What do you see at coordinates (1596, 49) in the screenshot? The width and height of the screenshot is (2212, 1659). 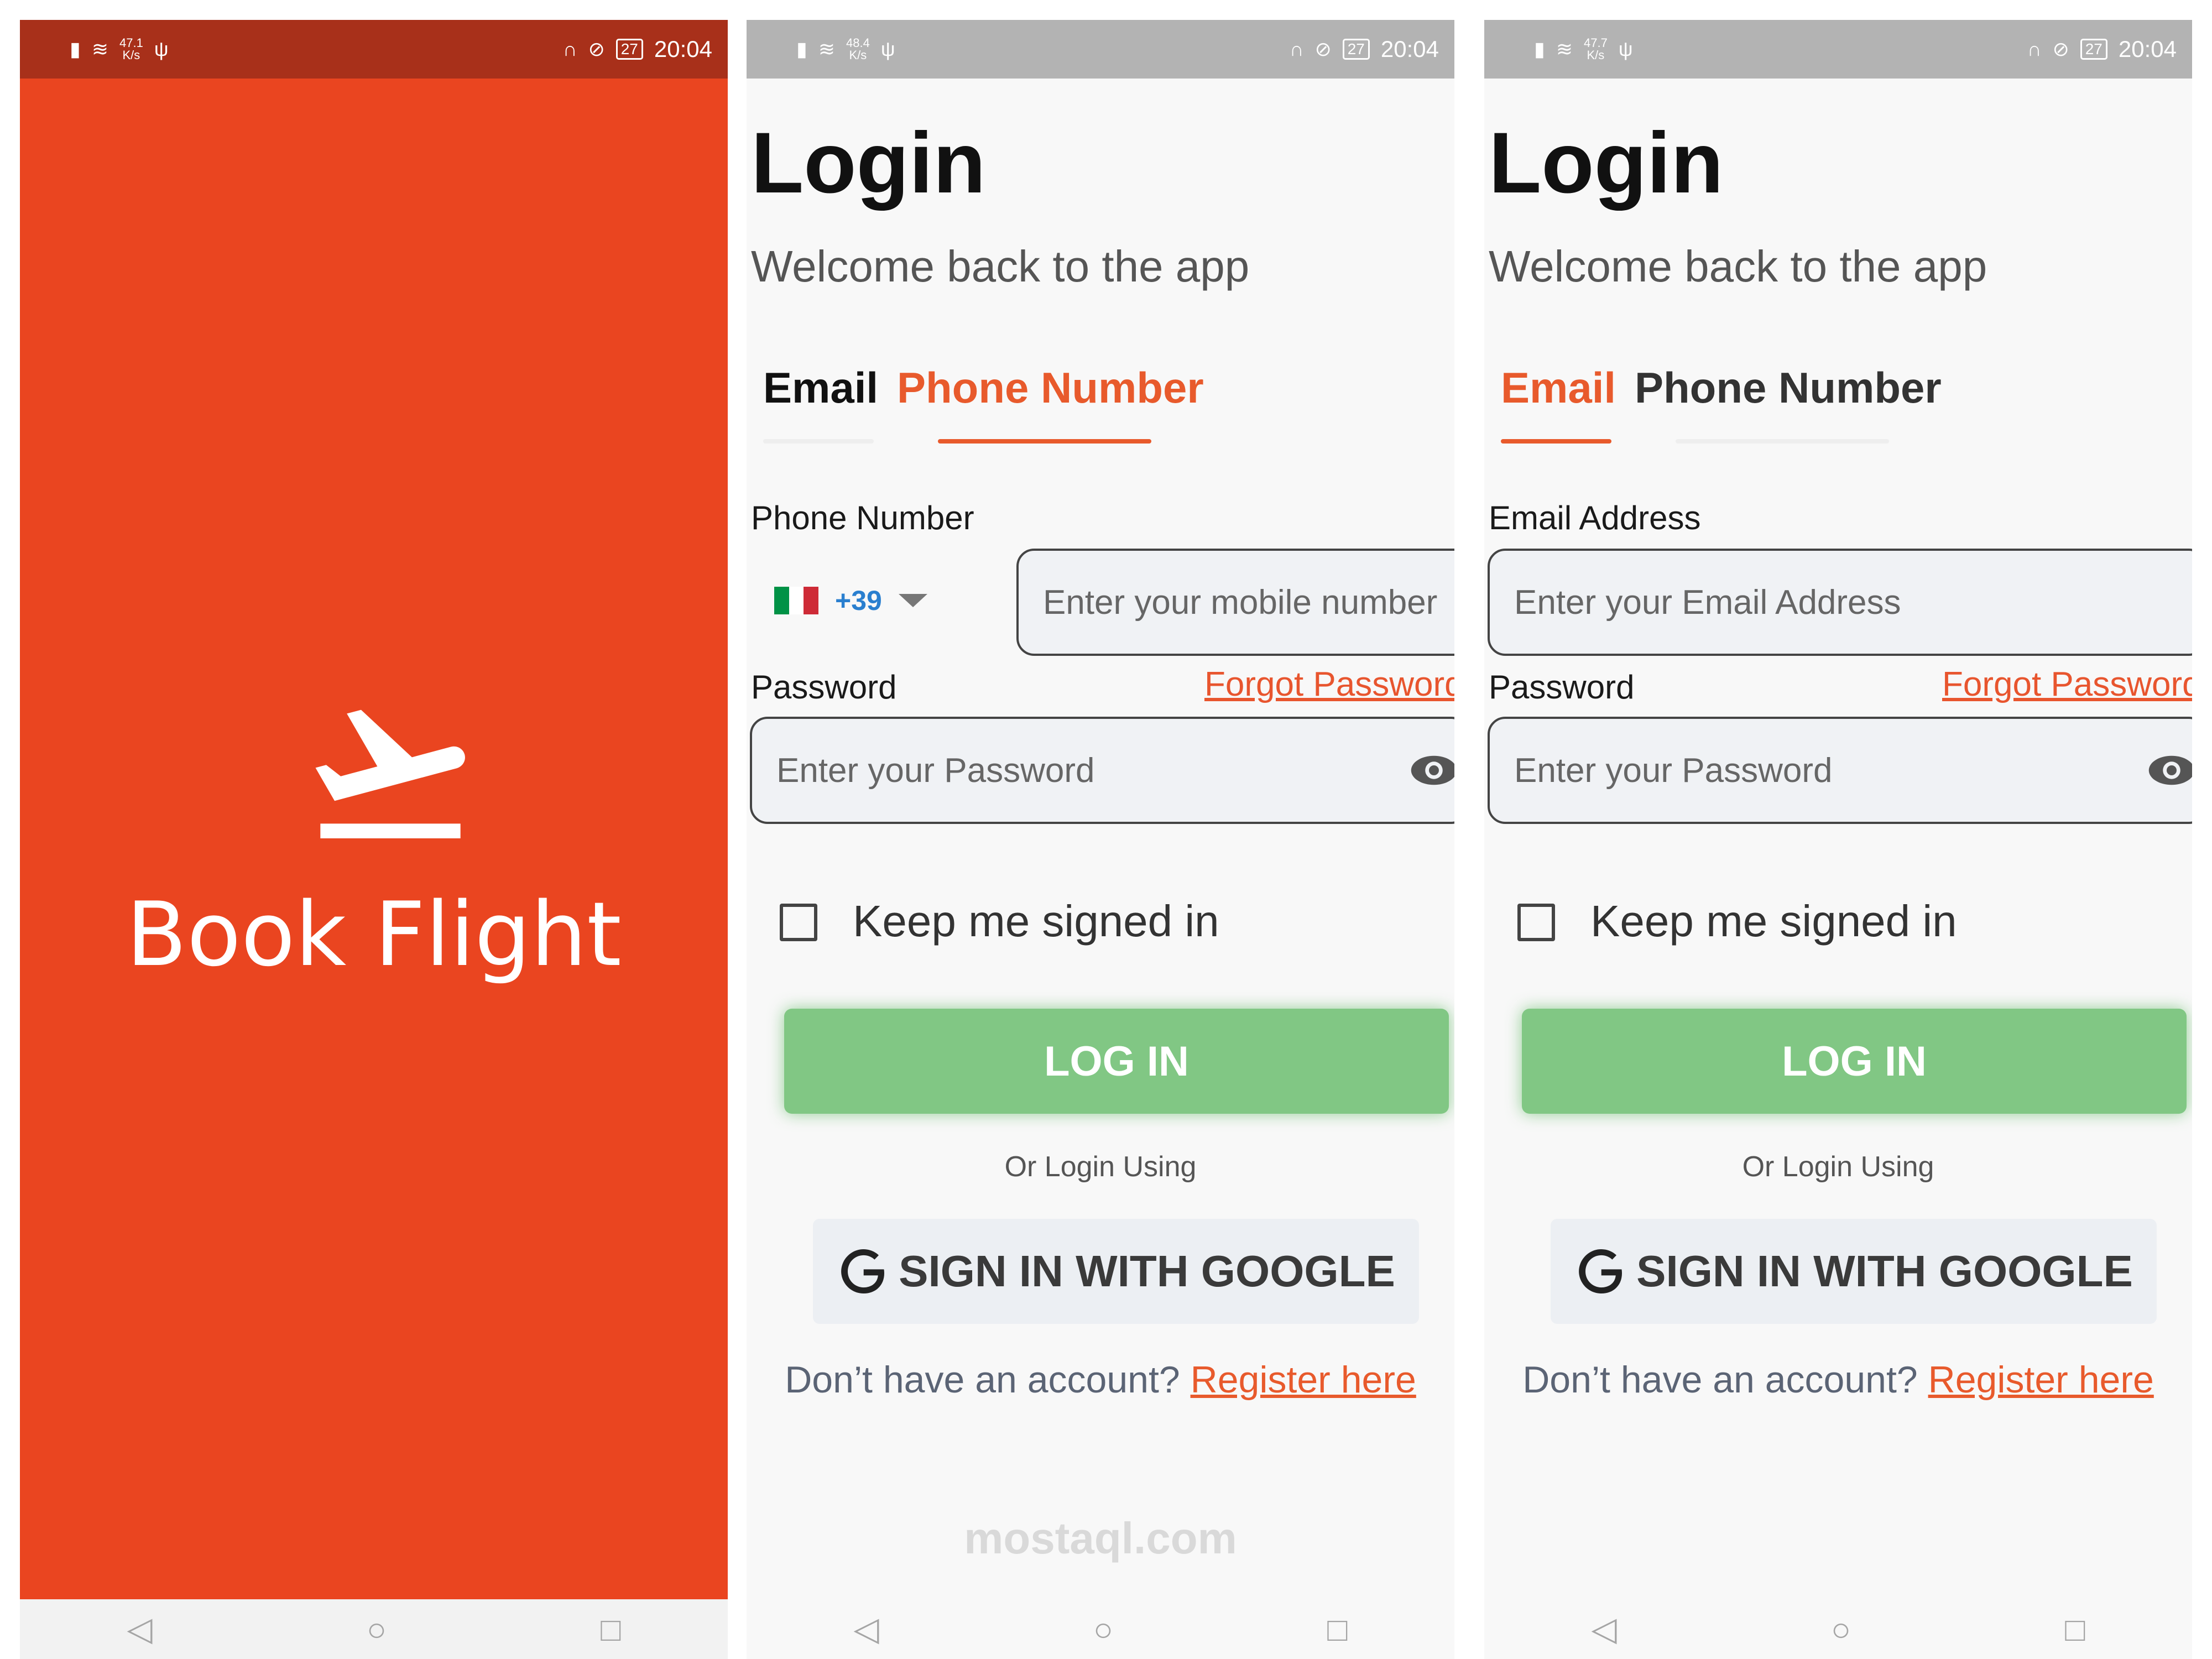 I see `network-speed: 47.7 K/s` at bounding box center [1596, 49].